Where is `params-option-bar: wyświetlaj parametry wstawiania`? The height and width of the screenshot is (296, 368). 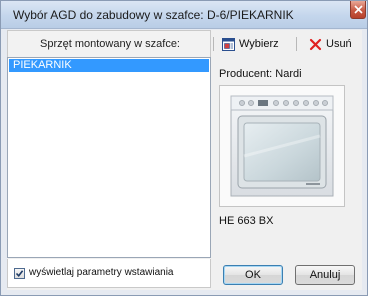 params-option-bar: wyświetlaj parametry wstawiania is located at coordinates (109, 273).